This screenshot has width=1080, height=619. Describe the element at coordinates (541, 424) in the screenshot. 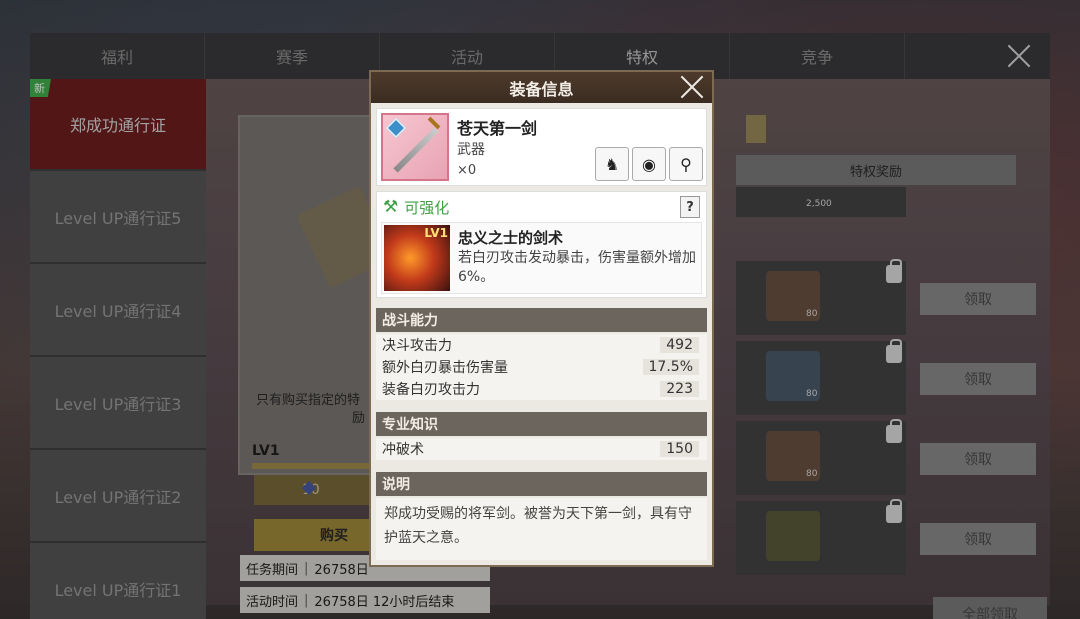

I see `expertise-header: 专业知识` at that location.